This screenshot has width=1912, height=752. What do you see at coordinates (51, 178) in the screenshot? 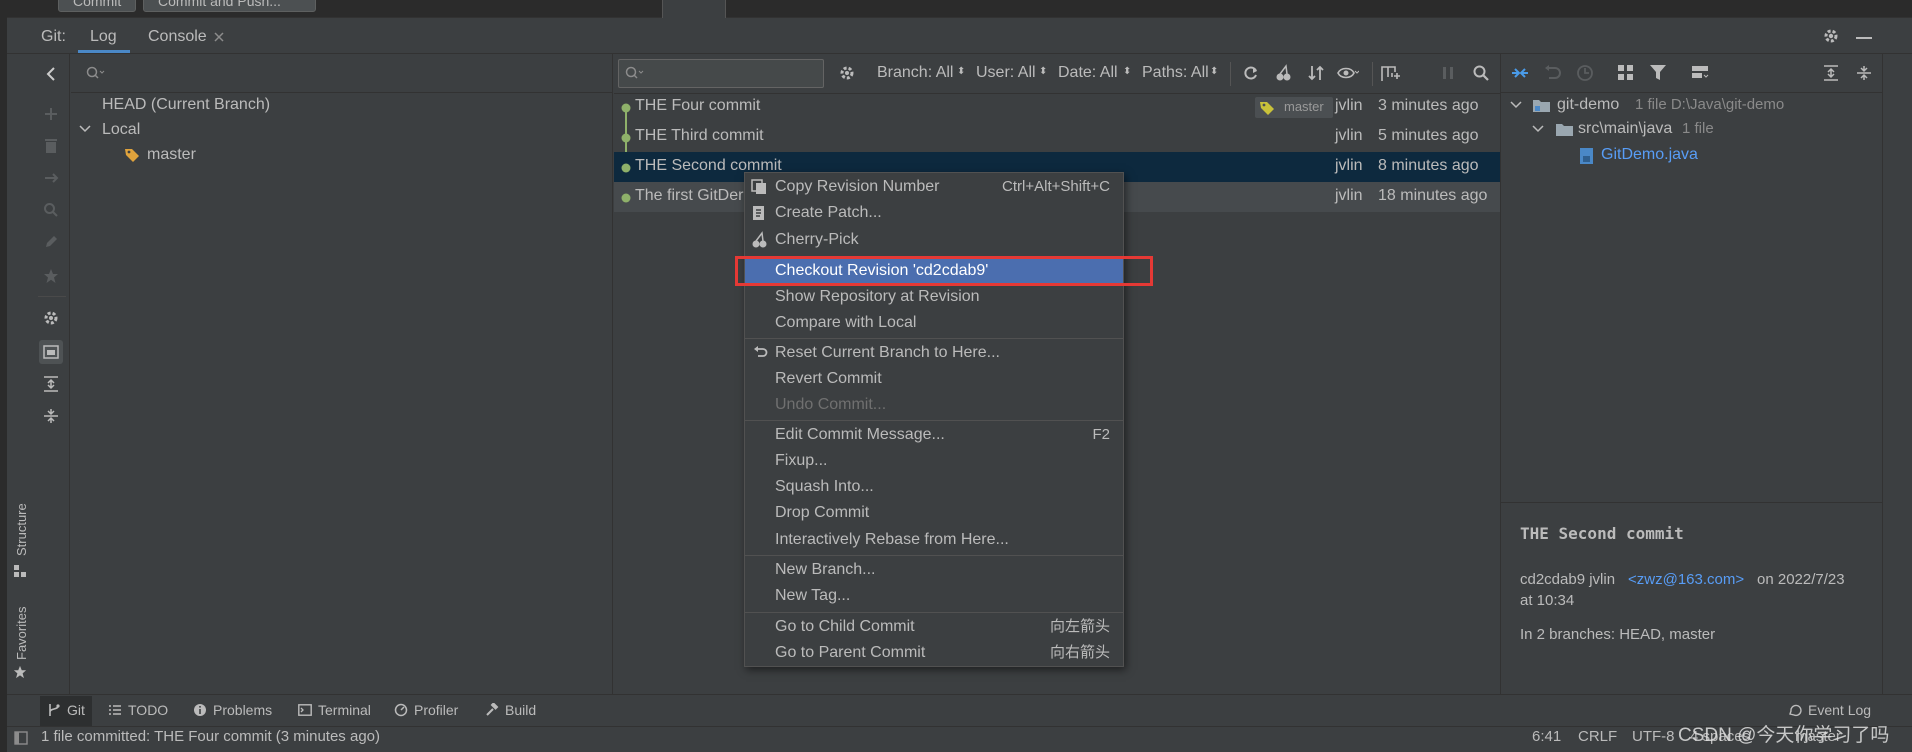
I see `merge-icon` at bounding box center [51, 178].